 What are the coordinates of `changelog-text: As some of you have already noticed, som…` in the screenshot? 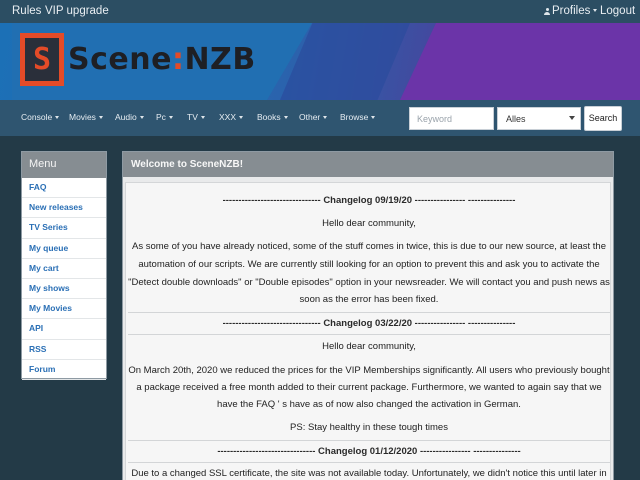 It's located at (369, 246).